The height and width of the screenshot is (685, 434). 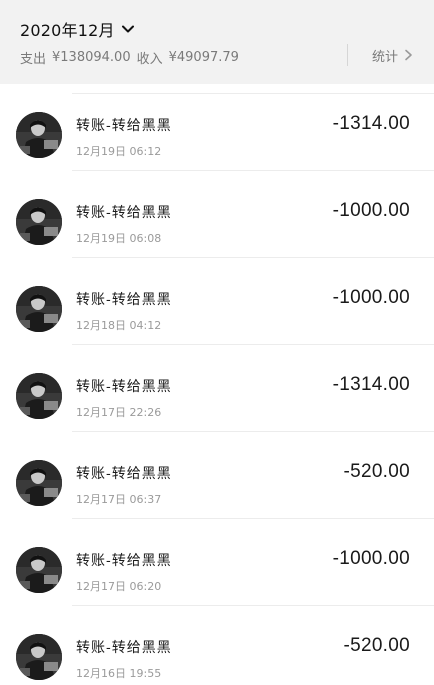 I want to click on chevron-down-icon, so click(x=127, y=29).